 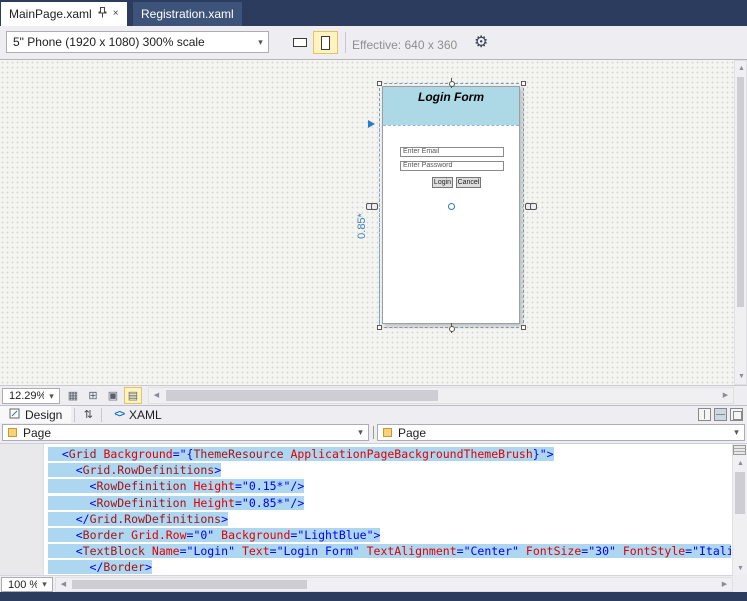 What do you see at coordinates (102, 14) in the screenshot?
I see `pin-icon` at bounding box center [102, 14].